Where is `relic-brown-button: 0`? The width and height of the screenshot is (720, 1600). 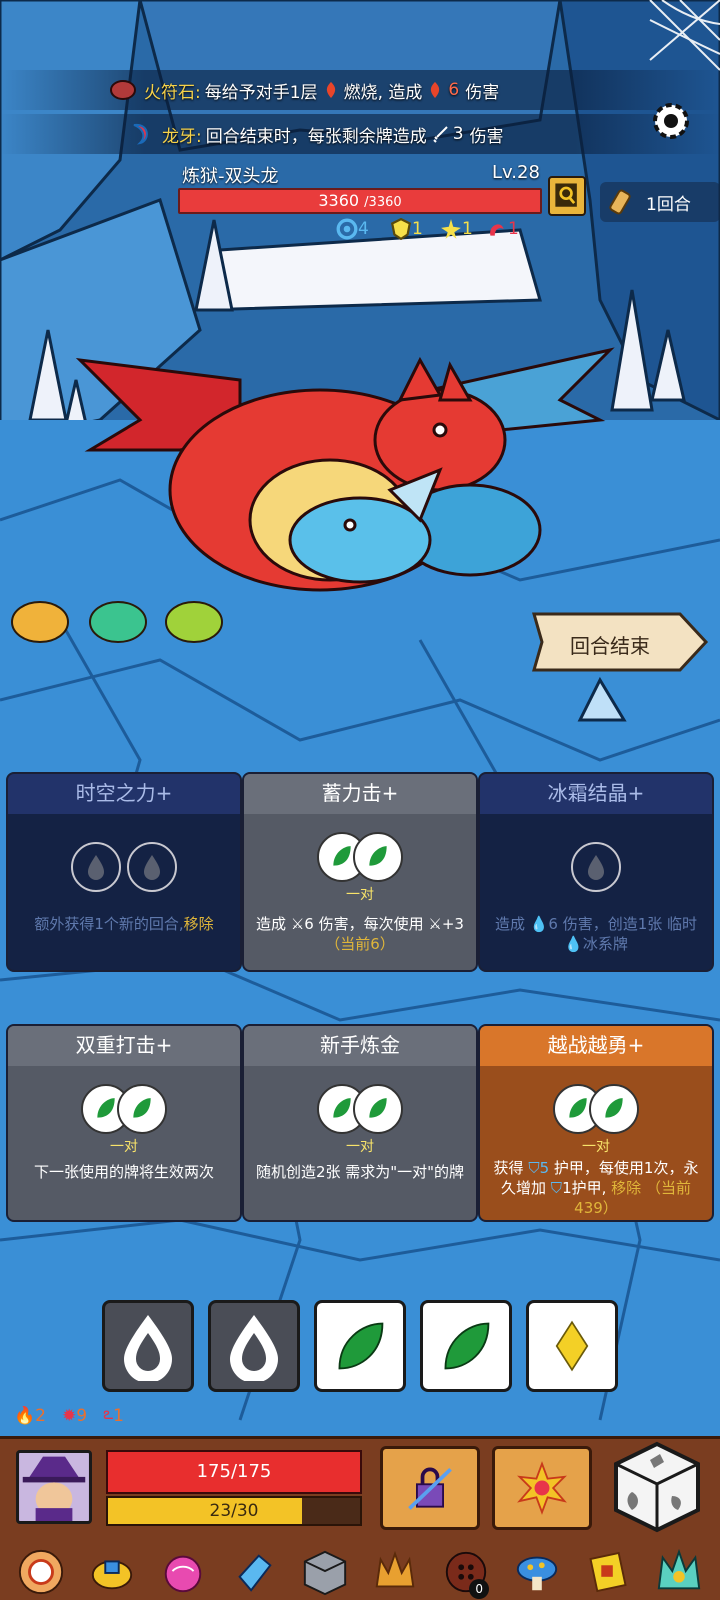
relic-brown-button: 0 is located at coordinates (466, 1572).